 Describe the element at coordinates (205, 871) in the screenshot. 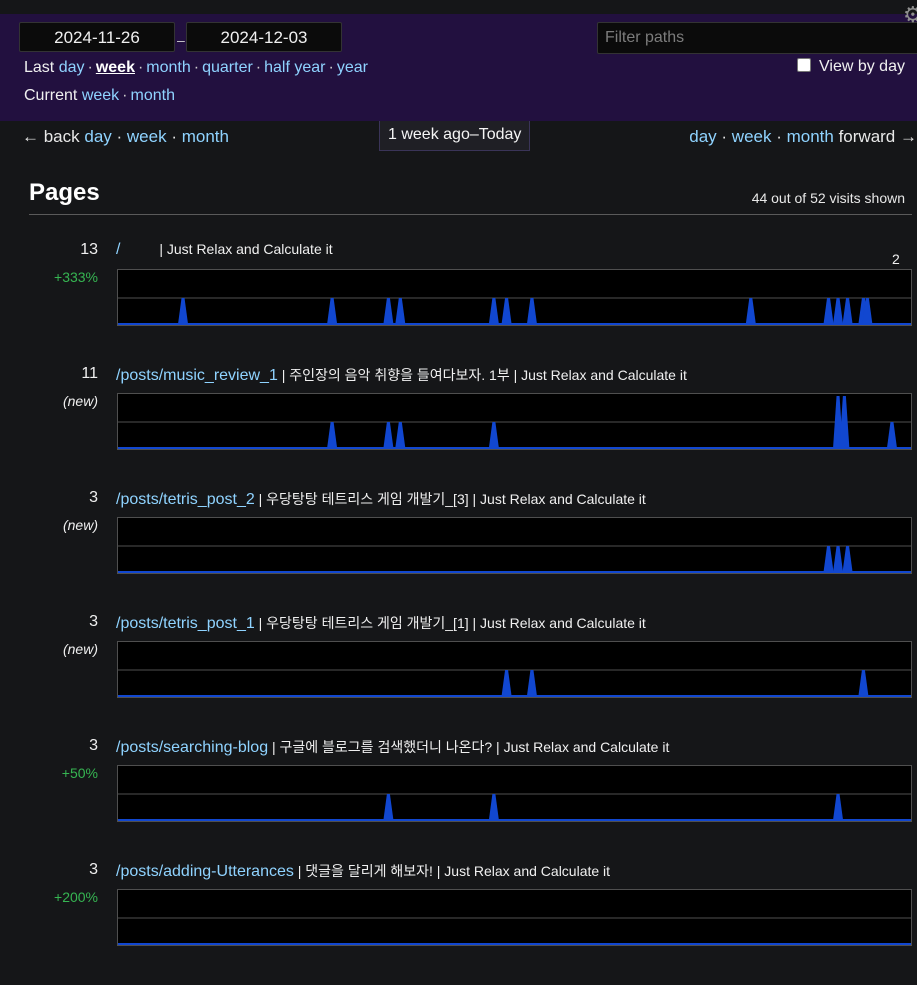

I see `page-path-link: /posts/adding-Utterances` at that location.